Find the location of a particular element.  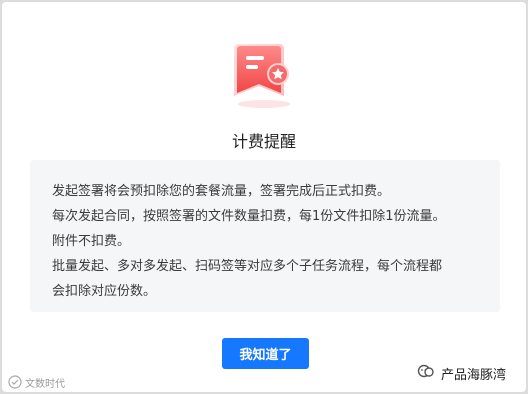

message-line: 批量发起、多对多发起、扫码签等对应多个子任务流程，每个流程都 is located at coordinates (247, 266).